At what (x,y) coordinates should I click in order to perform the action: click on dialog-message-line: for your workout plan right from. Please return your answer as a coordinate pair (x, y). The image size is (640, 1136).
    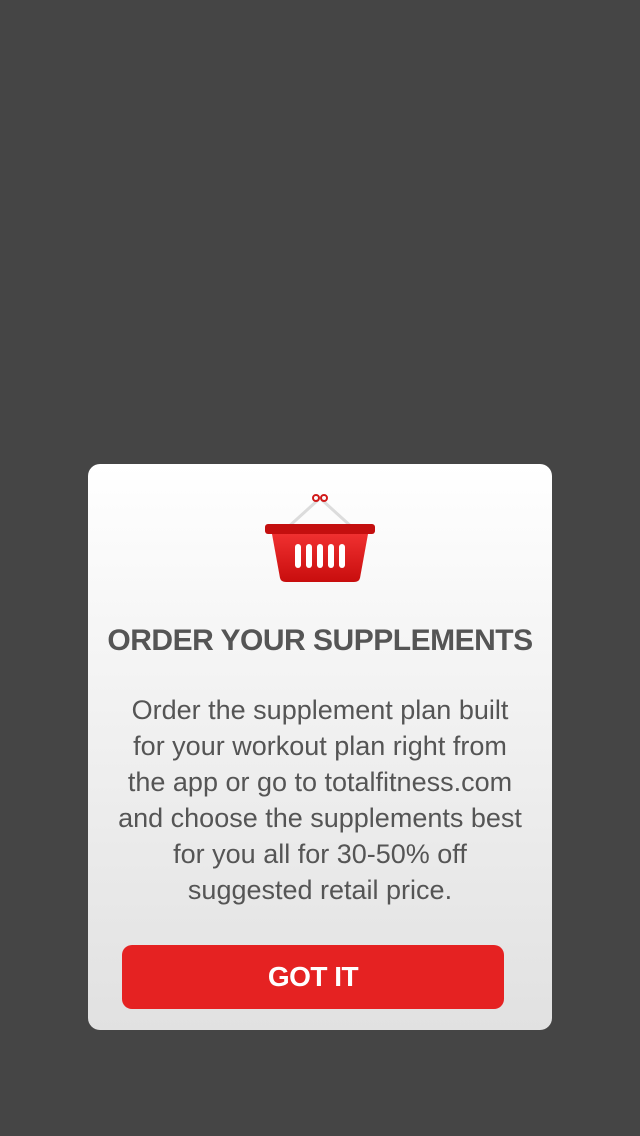
    Looking at the image, I should click on (320, 746).